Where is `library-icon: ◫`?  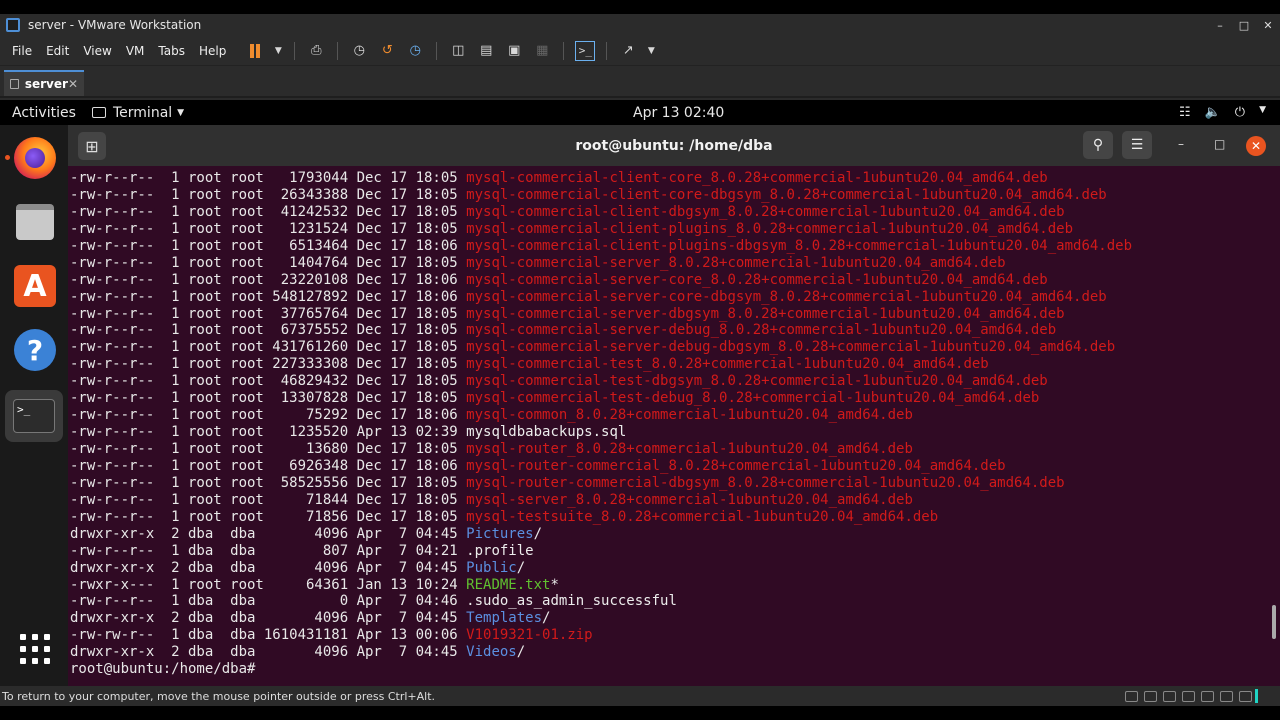
library-icon: ◫ is located at coordinates (458, 51).